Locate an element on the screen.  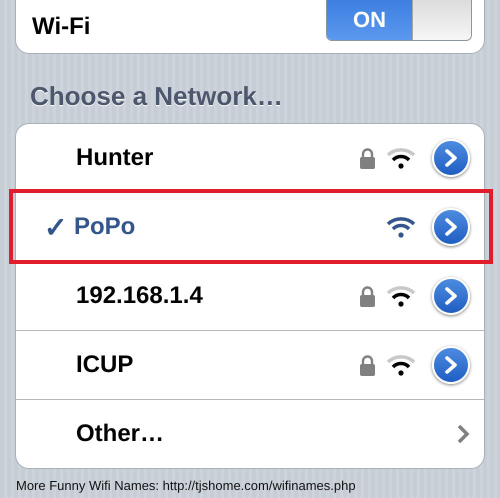
network-name: PoPo is located at coordinates (105, 227).